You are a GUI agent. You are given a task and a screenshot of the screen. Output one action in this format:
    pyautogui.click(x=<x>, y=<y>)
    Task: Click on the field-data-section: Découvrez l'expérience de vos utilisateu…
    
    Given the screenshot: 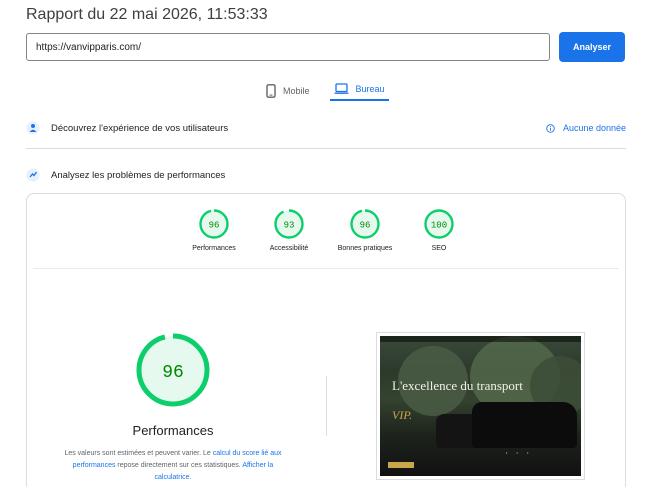 What is the action you would take?
    pyautogui.click(x=326, y=128)
    